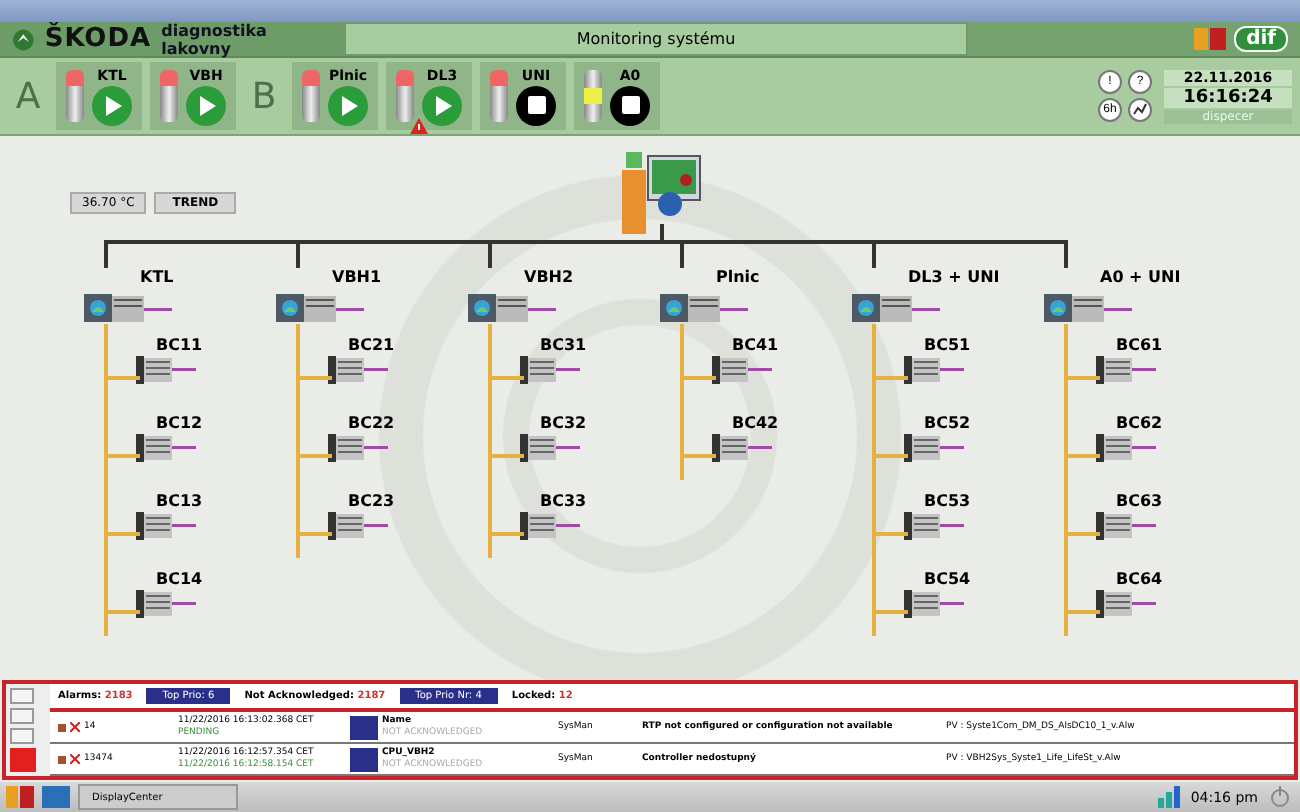  I want to click on station-name: VBH2, so click(549, 279).